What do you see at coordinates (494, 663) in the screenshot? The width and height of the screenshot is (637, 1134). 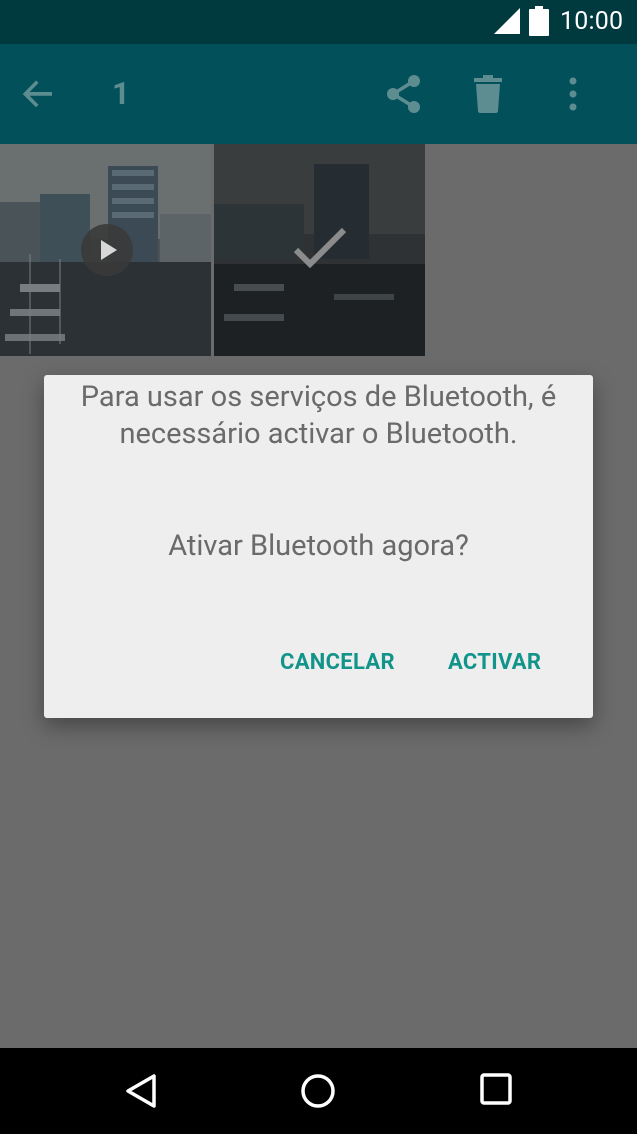 I see `activate-button: ACTIVAR` at bounding box center [494, 663].